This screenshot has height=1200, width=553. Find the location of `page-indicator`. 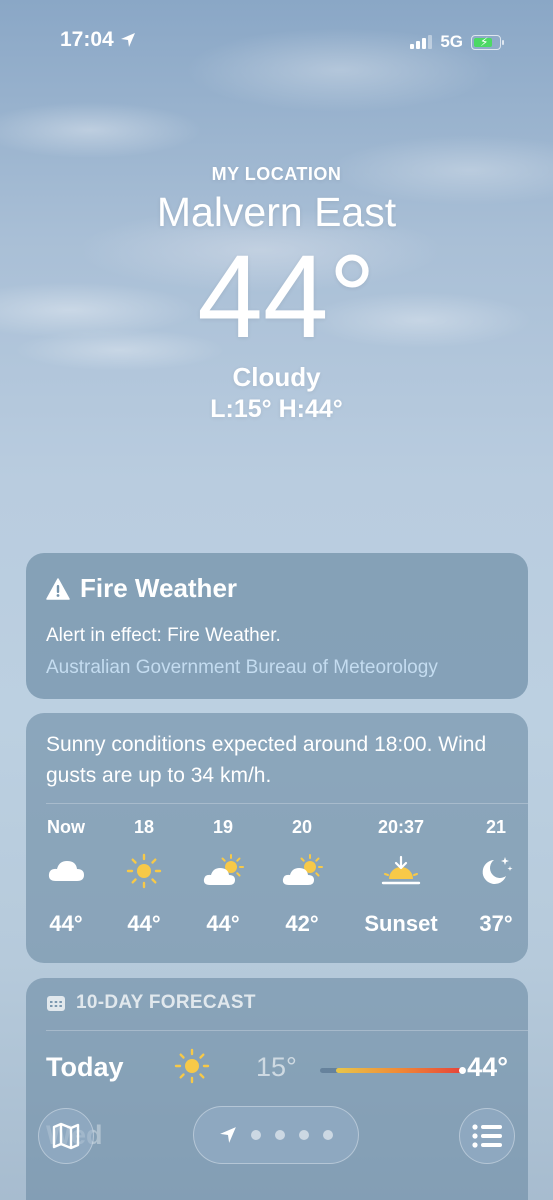

page-indicator is located at coordinates (276, 1135).